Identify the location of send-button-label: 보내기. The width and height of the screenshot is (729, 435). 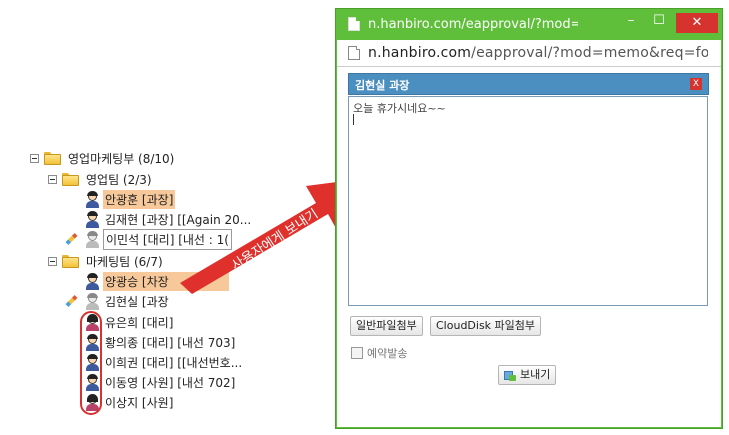
(535, 374).